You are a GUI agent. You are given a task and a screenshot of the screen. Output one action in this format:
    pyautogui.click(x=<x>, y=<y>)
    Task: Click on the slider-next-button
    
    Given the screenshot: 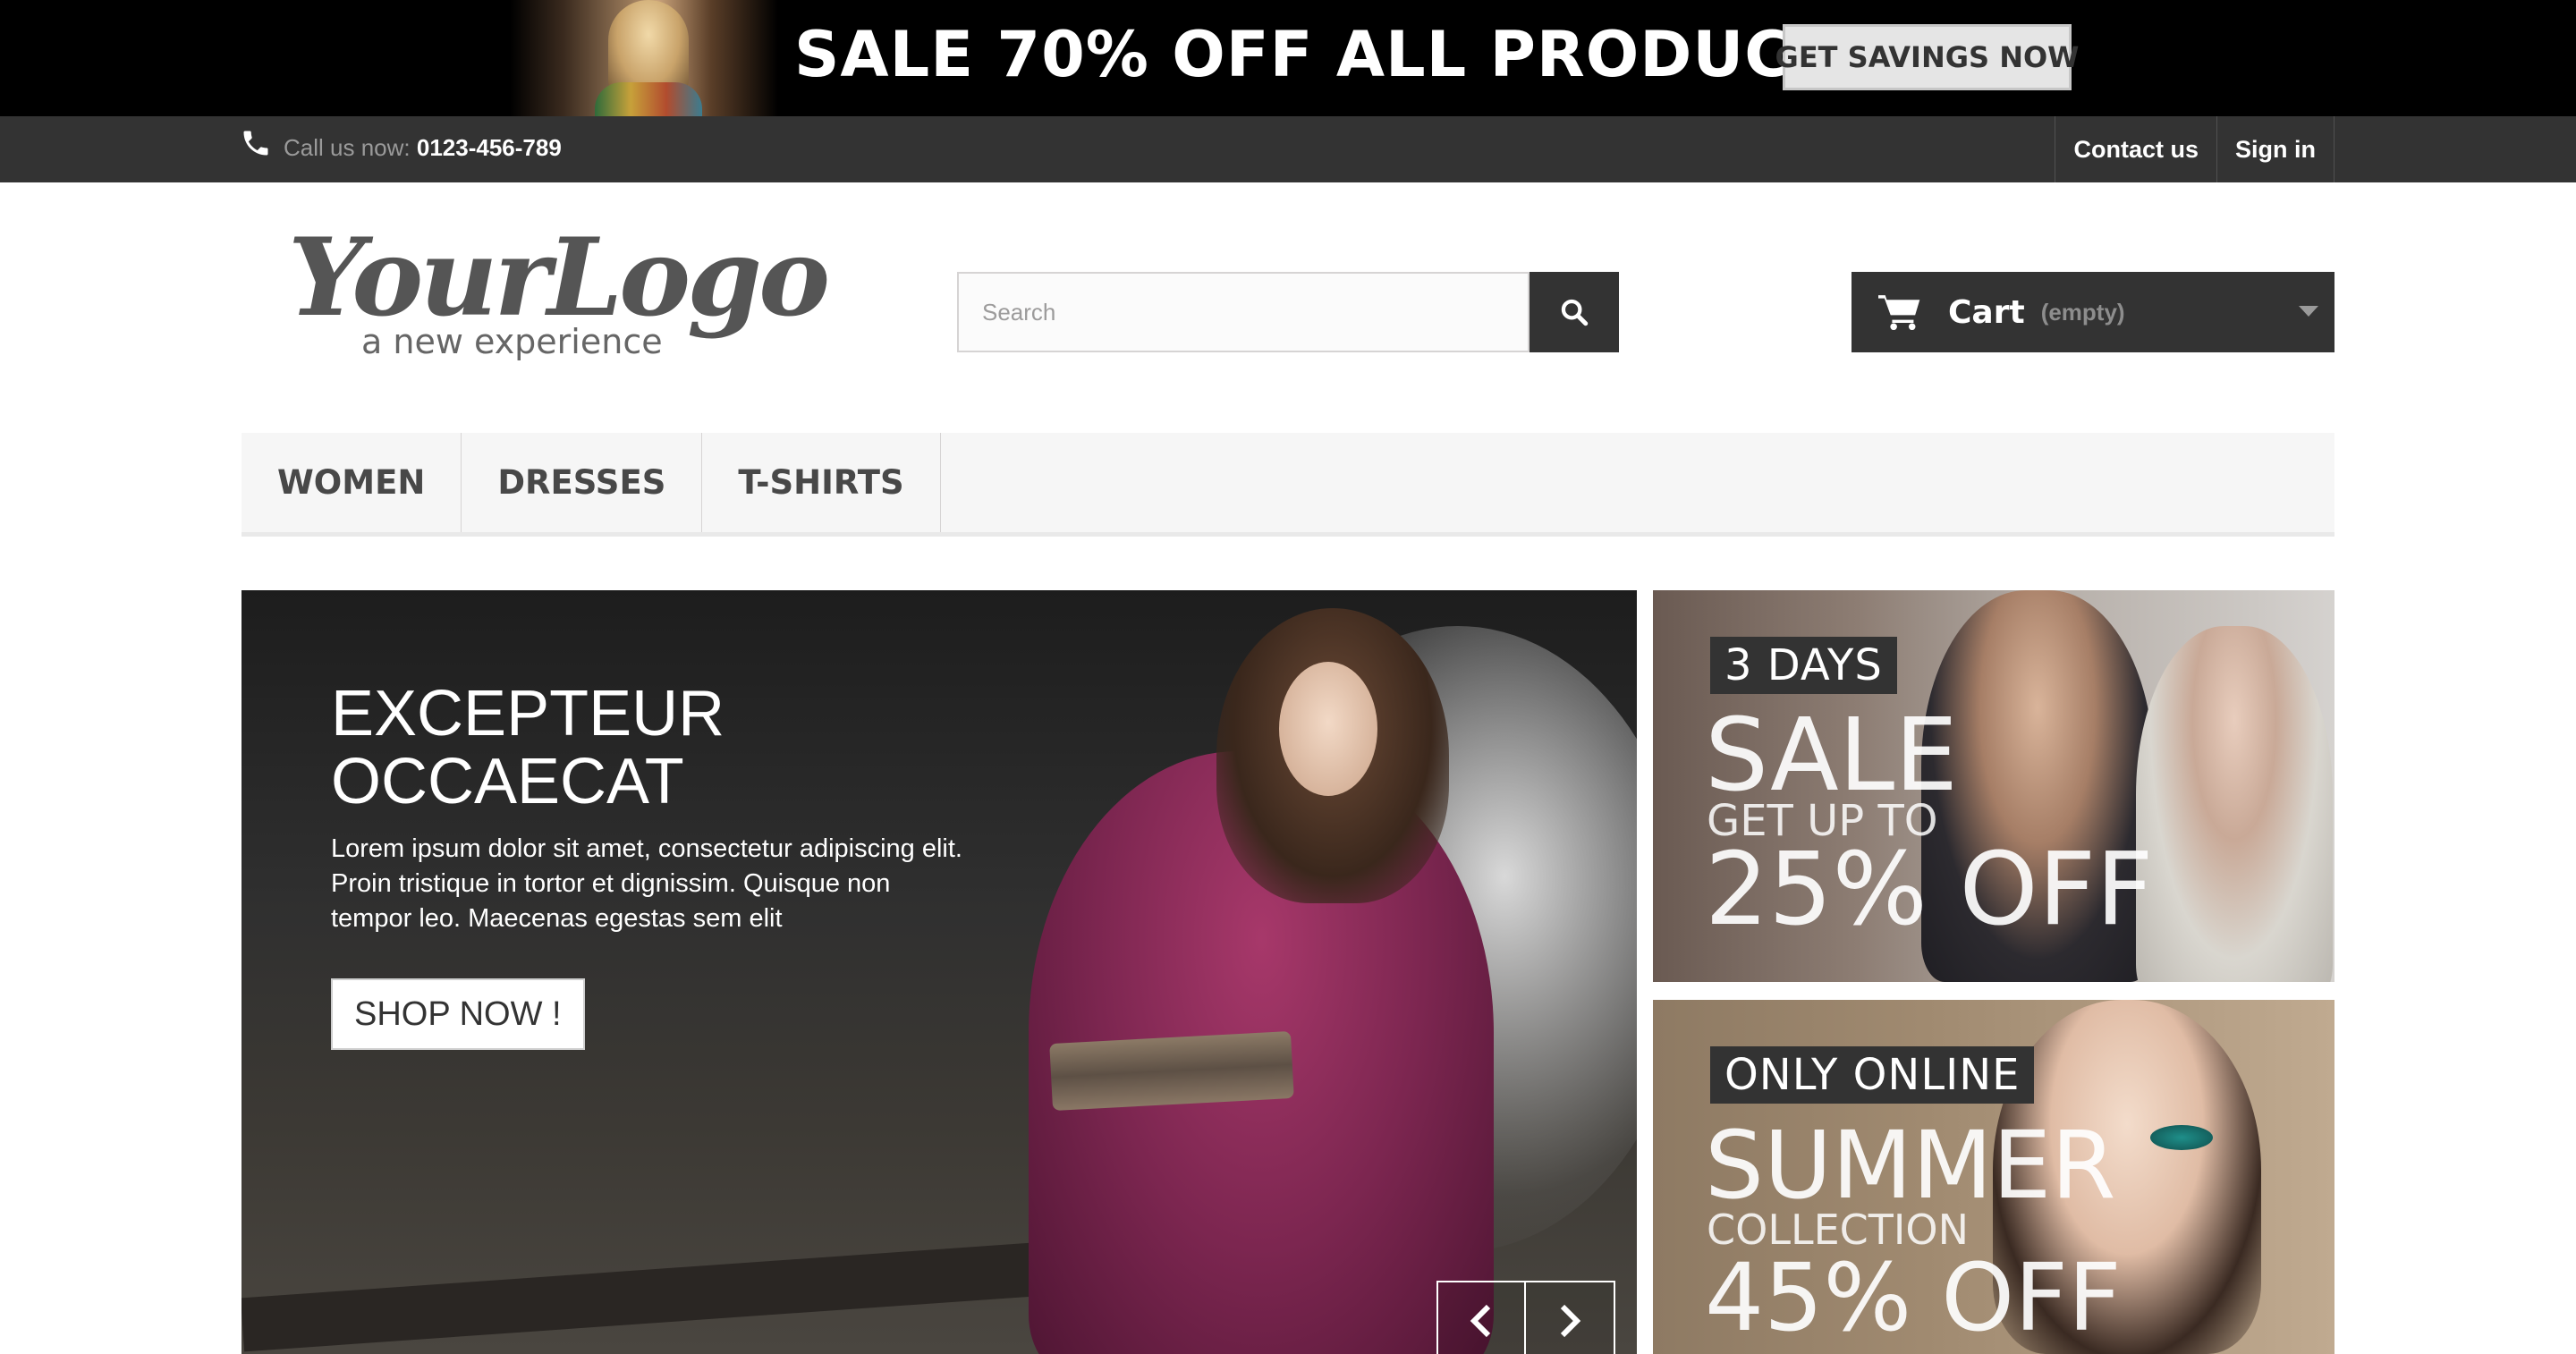 What is the action you would take?
    pyautogui.click(x=1570, y=1317)
    